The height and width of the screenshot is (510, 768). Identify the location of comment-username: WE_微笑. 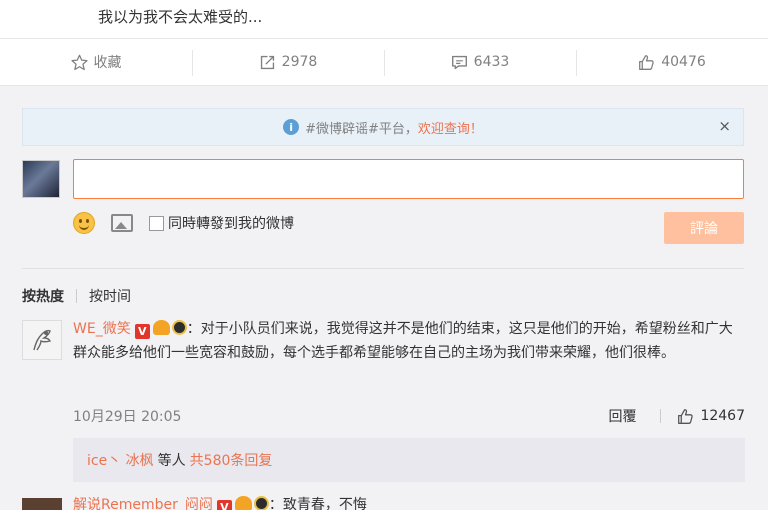
(102, 329).